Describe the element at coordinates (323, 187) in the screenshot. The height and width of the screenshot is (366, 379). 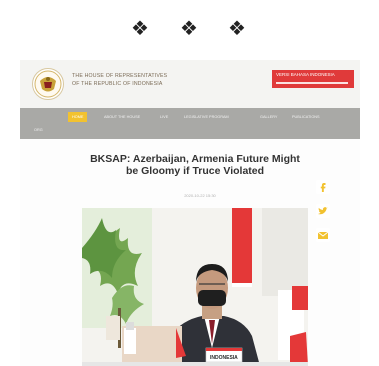
I see `facebook-icon` at that location.